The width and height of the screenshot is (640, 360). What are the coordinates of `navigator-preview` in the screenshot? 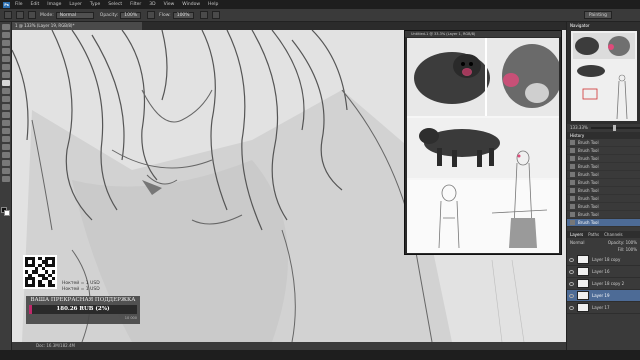 It's located at (604, 76).